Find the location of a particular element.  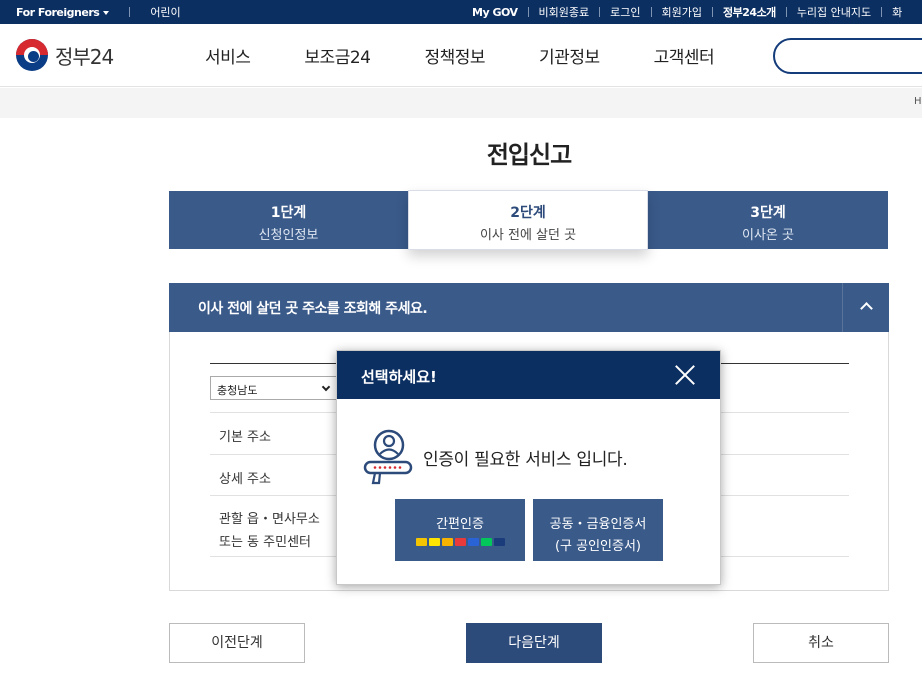

basic-address-label: 기본 주소 is located at coordinates (245, 437).